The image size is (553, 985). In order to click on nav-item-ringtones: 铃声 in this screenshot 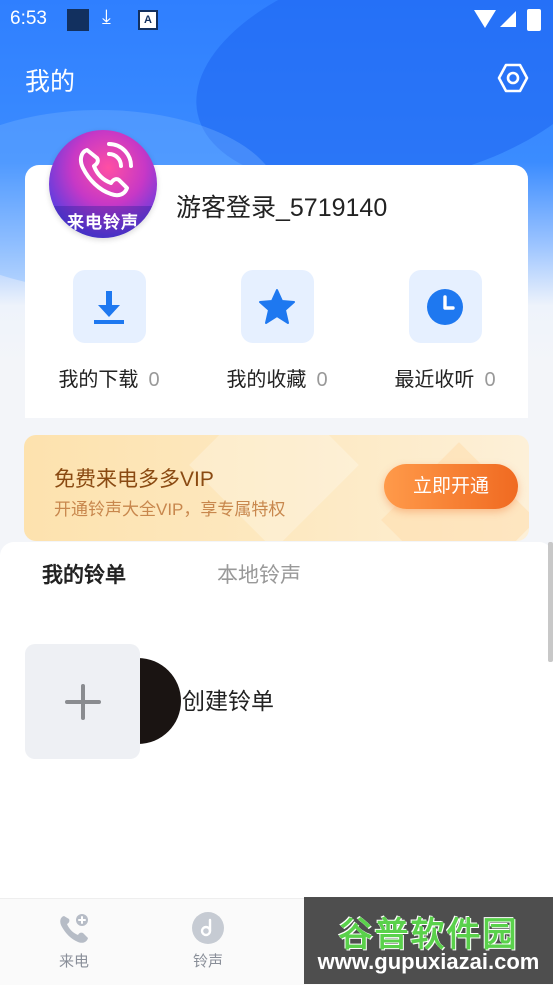, I will do `click(208, 940)`.